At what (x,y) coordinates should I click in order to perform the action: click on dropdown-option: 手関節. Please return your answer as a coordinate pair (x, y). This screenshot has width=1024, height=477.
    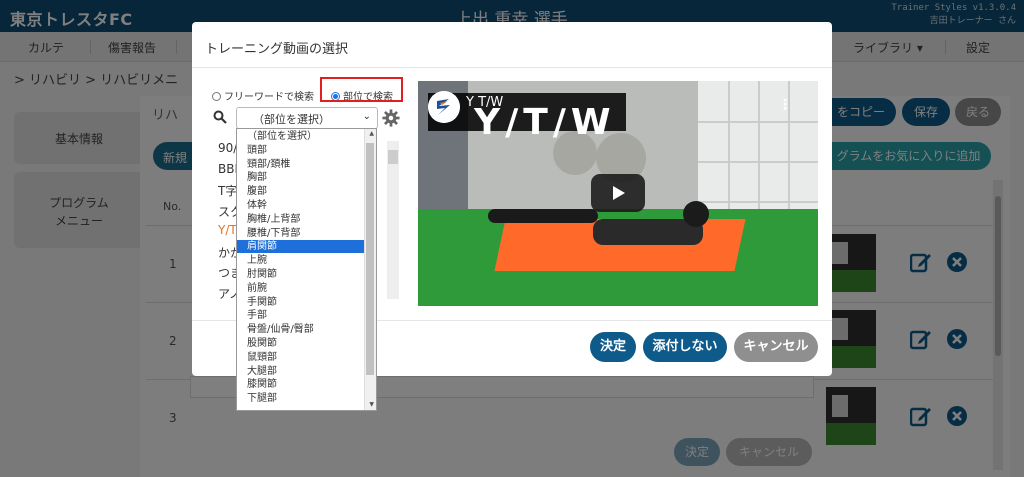
    Looking at the image, I should click on (300, 302).